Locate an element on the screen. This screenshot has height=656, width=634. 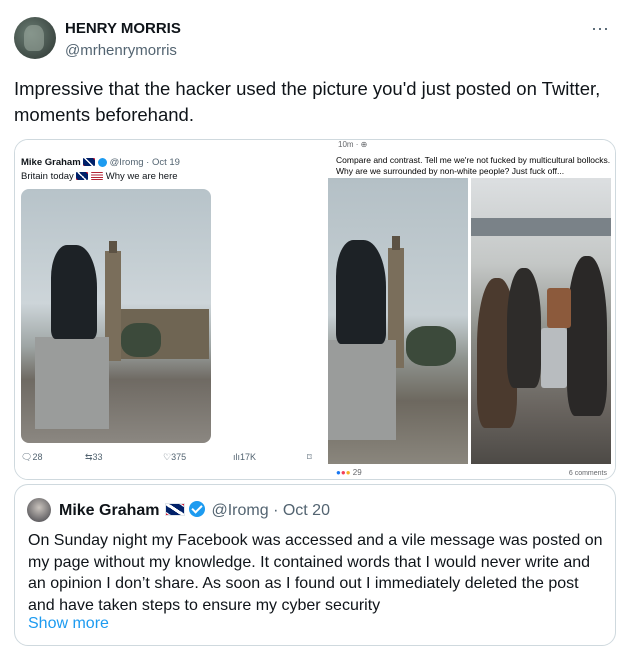
embedded-text-main: Britain today is located at coordinates (47, 176).